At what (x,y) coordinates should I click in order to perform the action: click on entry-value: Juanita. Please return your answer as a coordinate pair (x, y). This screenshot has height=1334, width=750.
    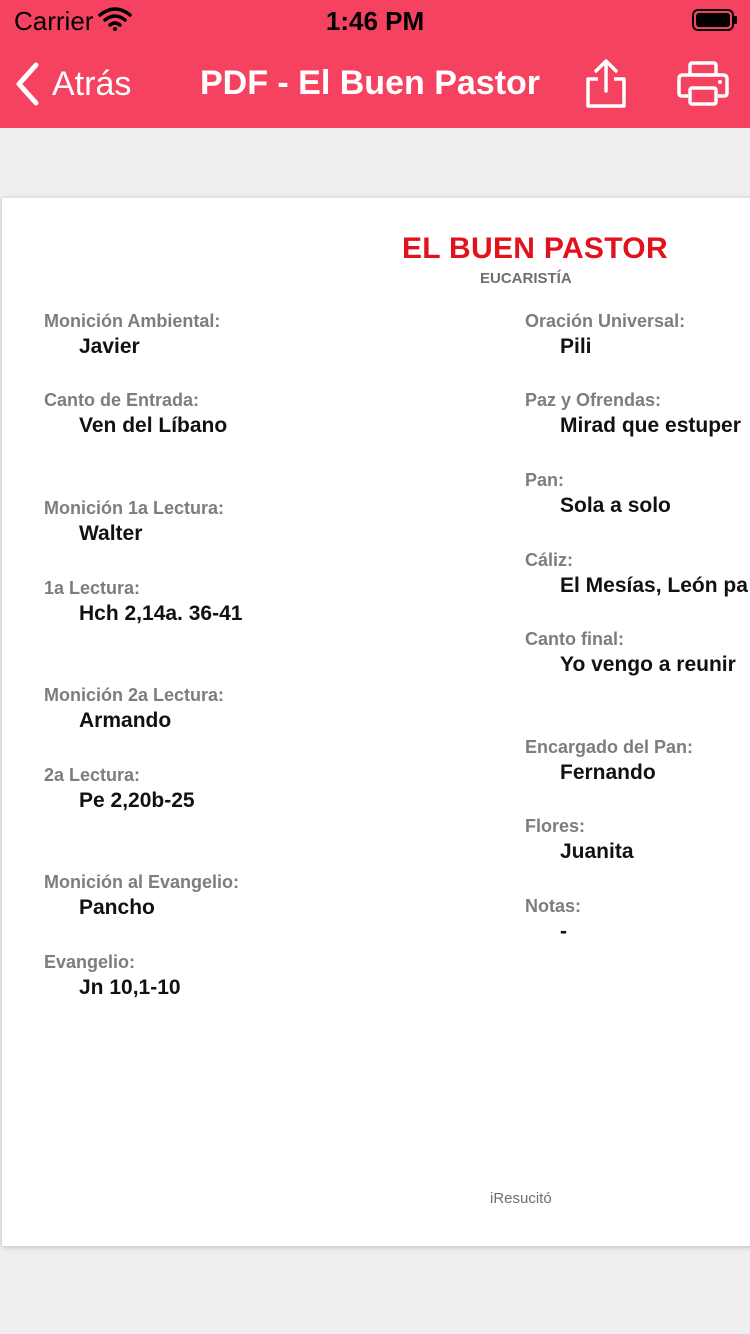
    Looking at the image, I should click on (597, 851).